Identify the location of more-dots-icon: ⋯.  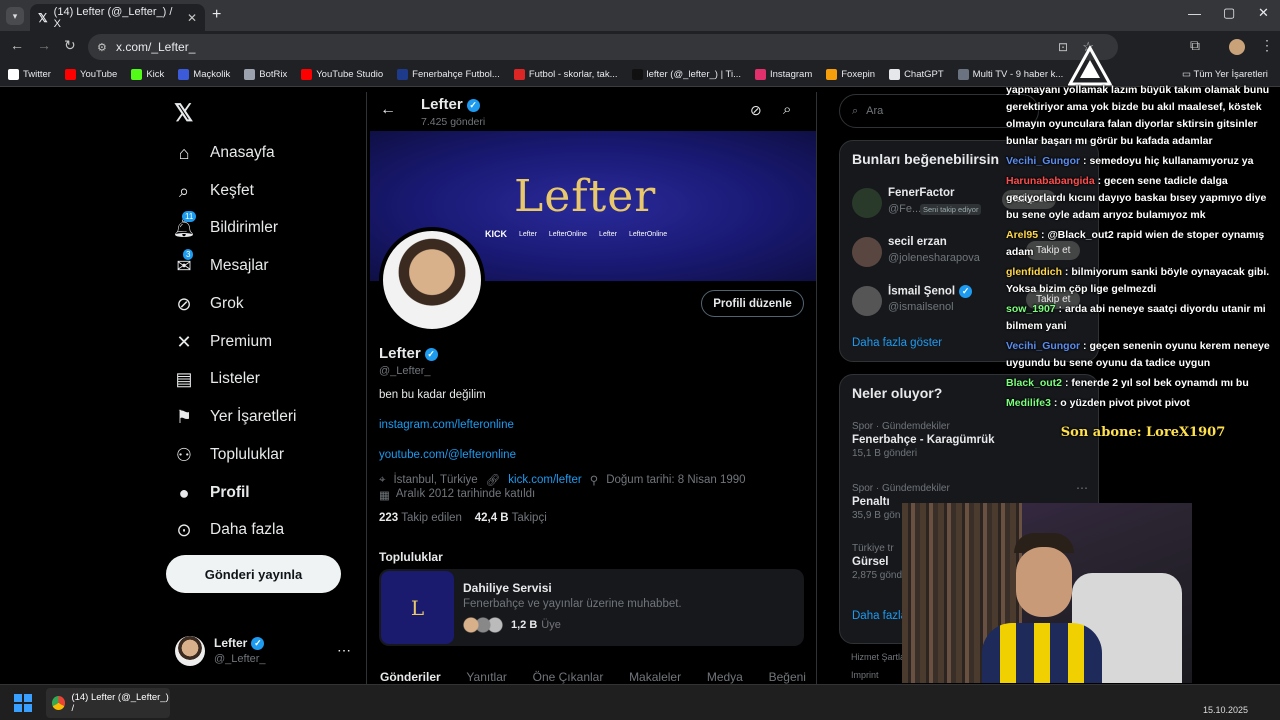
(344, 650).